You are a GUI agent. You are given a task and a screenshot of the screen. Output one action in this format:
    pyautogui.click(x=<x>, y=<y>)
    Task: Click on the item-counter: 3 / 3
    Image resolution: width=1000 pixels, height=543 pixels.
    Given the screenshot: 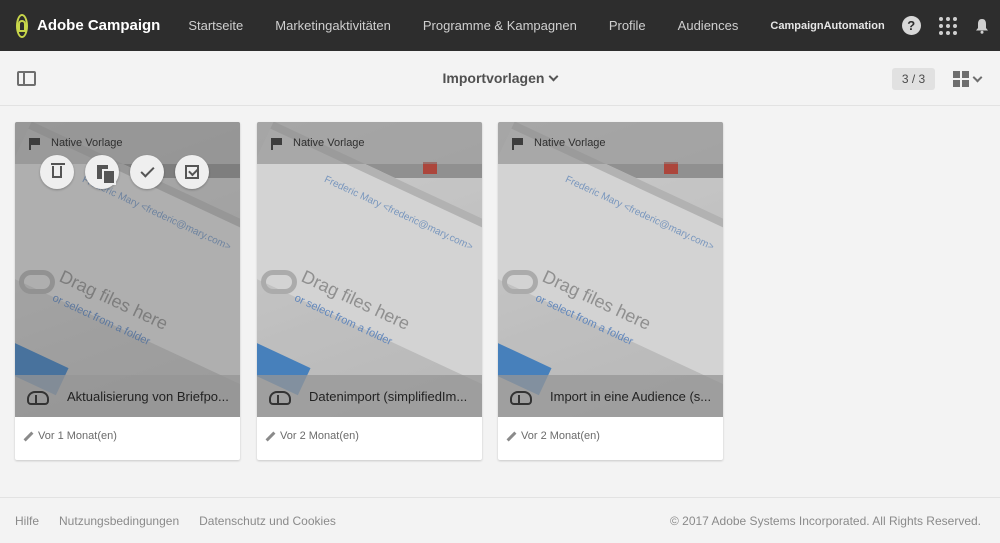 What is the action you would take?
    pyautogui.click(x=913, y=79)
    